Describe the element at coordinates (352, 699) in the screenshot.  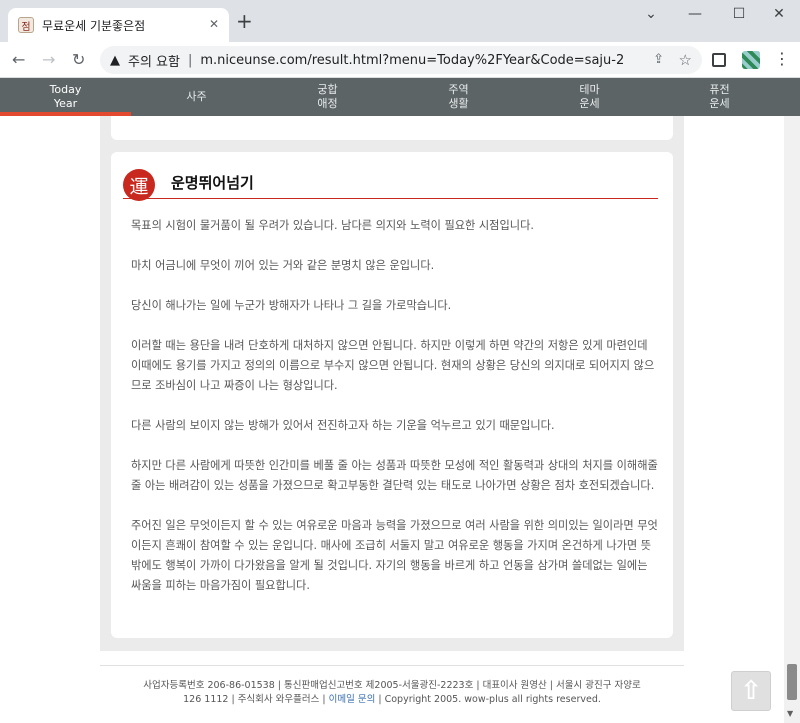
I see `email-inquiry-link: 이메일 문의` at that location.